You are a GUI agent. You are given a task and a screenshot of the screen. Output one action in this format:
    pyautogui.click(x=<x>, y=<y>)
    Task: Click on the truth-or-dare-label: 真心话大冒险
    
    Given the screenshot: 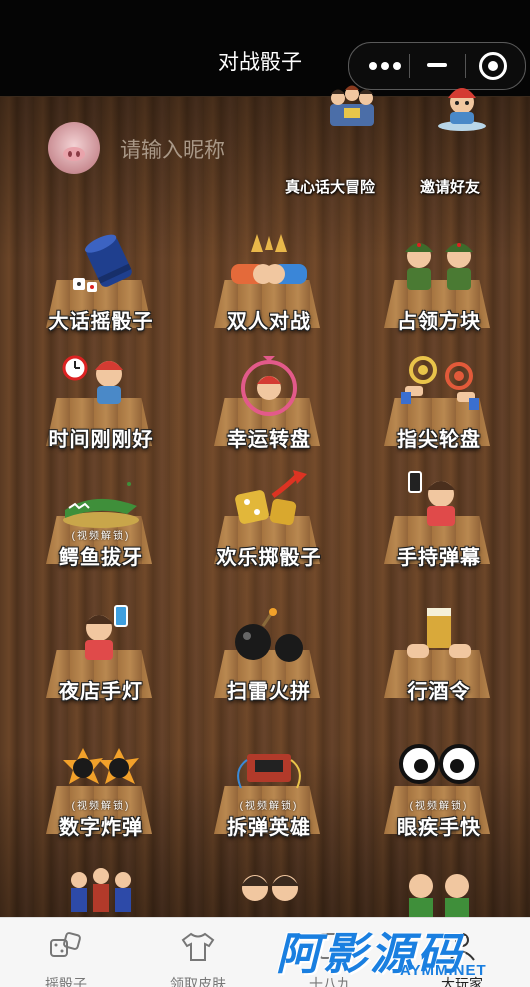 What is the action you would take?
    pyautogui.click(x=329, y=187)
    